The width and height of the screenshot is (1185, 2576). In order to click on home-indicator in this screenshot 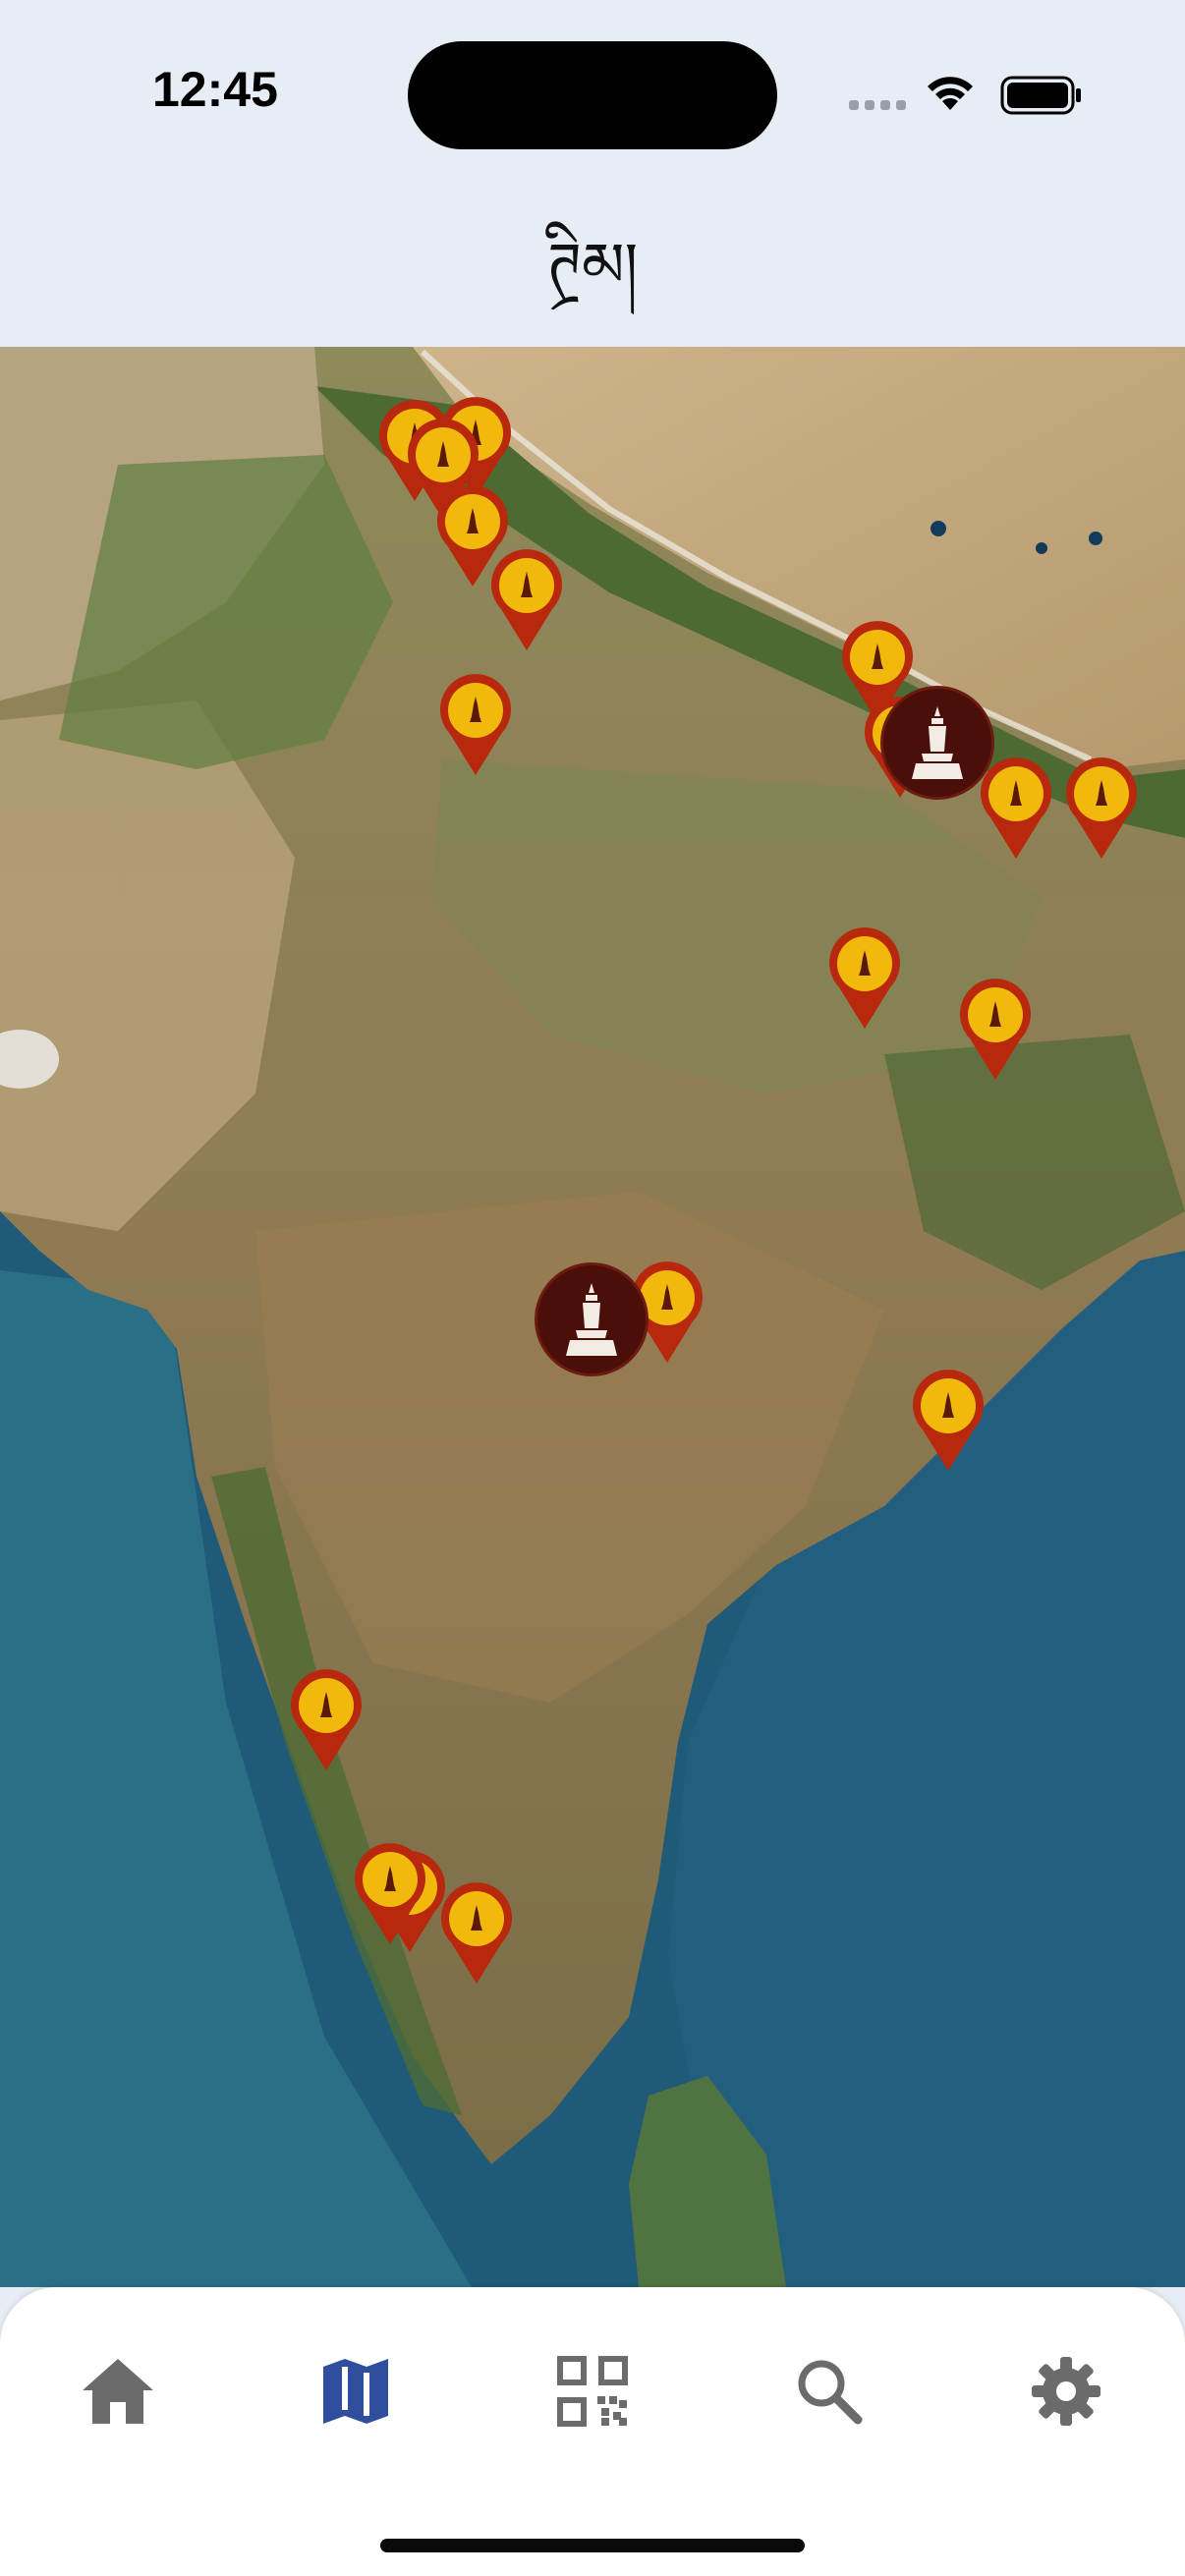, I will do `click(592, 2545)`.